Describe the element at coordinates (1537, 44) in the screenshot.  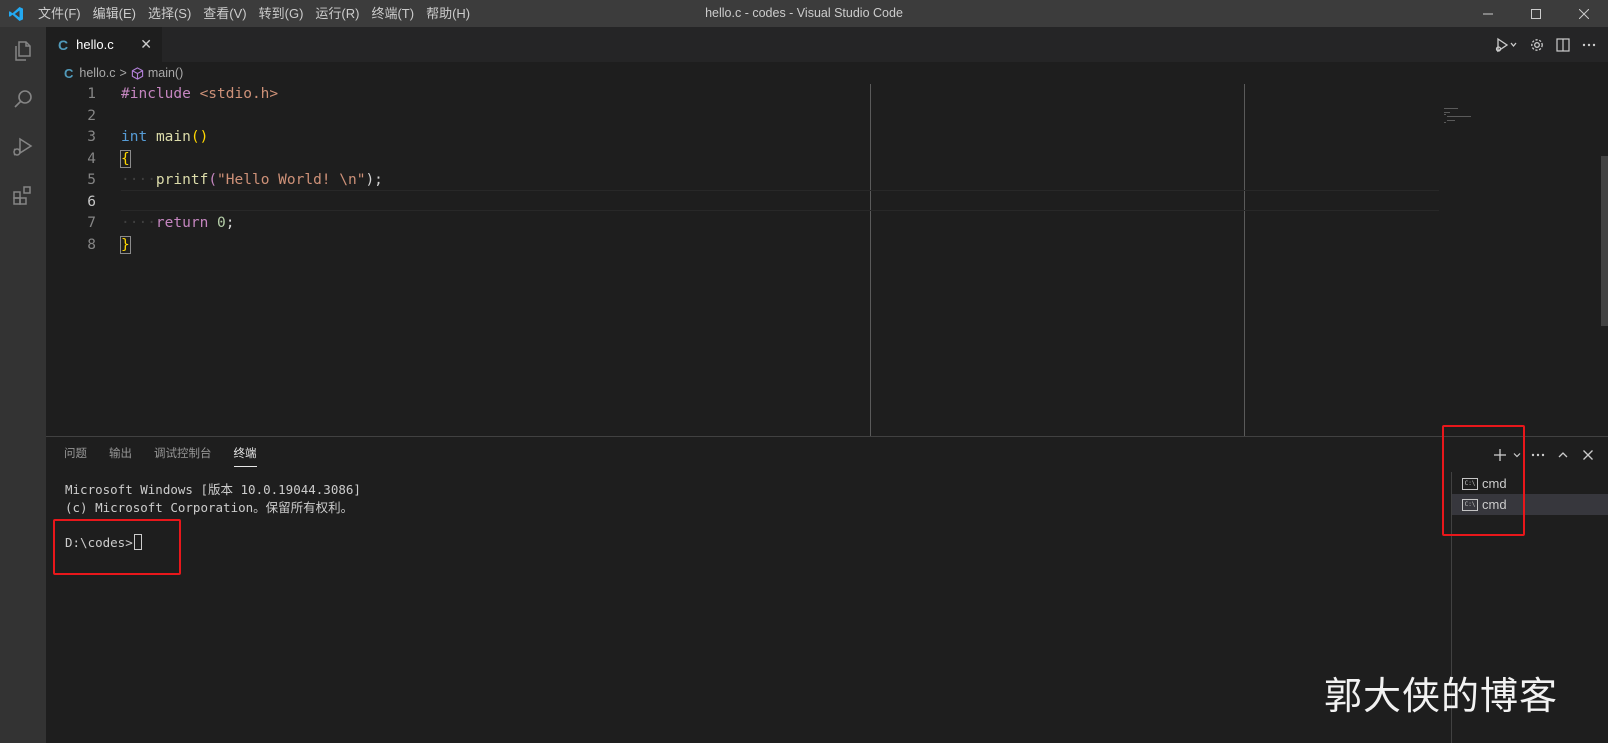
I see `gear-icon` at that location.